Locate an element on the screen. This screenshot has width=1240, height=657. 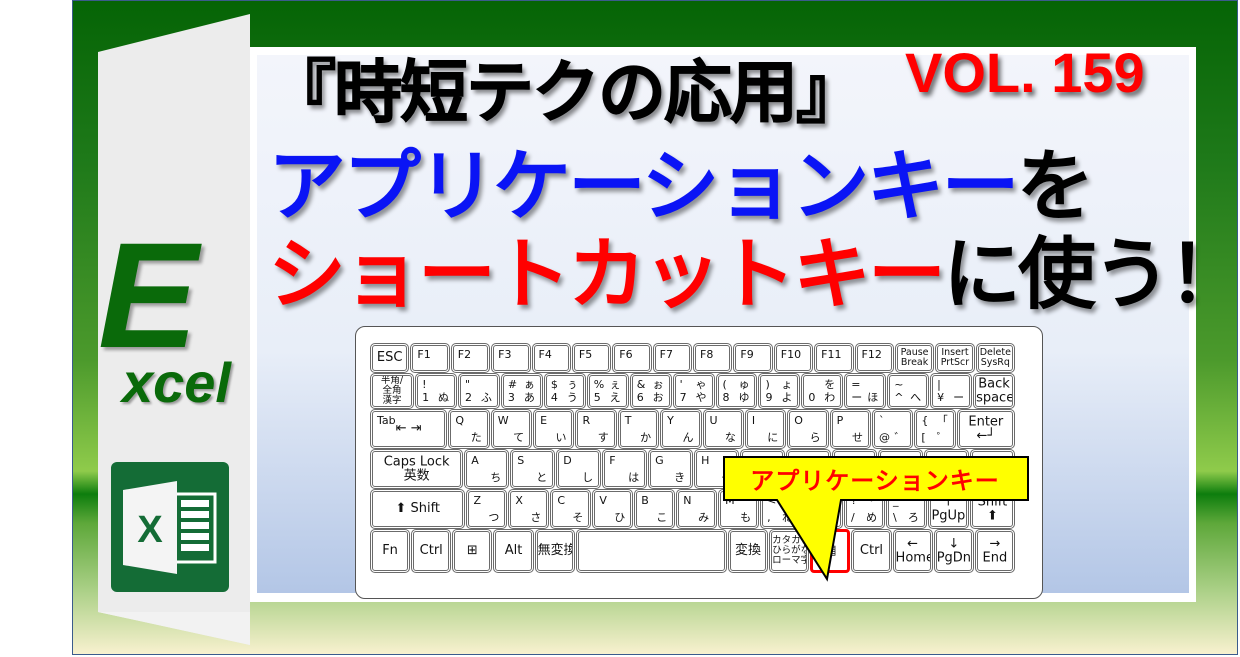
key-legend: F11 is located at coordinates (831, 354).